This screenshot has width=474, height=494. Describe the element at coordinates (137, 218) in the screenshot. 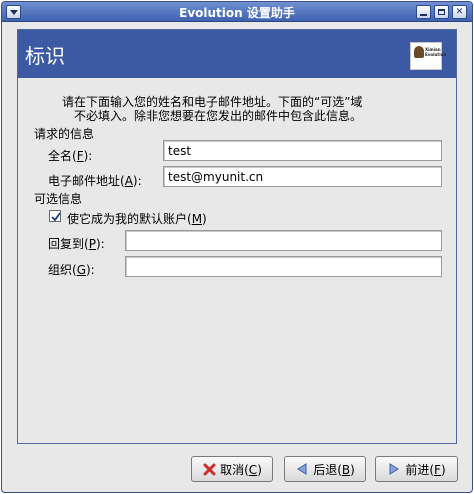

I see `default-account-label: 使它成为我的默认账户(M)` at that location.